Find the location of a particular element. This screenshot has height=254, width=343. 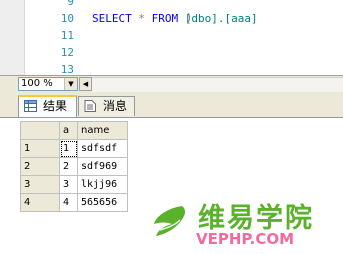

scroll-left-button: ◀ is located at coordinates (85, 84).